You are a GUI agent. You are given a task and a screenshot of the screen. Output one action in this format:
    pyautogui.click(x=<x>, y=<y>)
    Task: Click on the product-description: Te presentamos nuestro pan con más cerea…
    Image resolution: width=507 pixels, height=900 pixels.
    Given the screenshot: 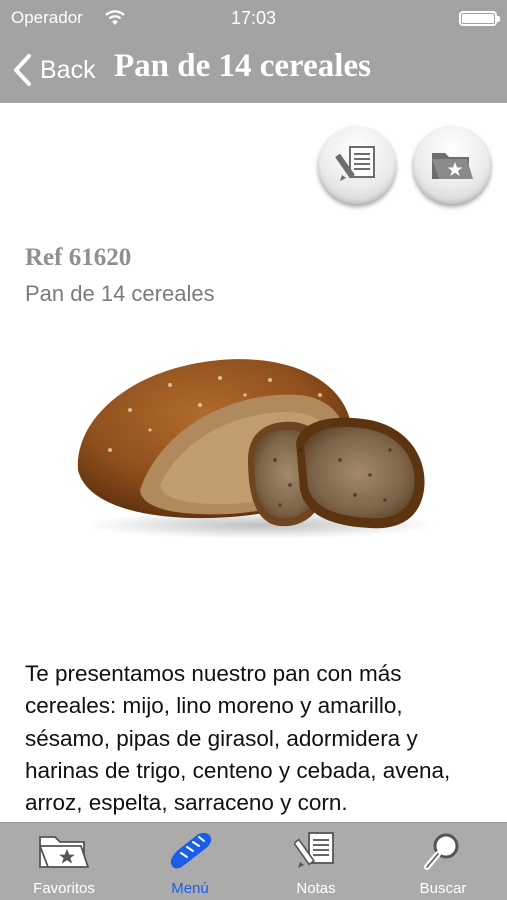 What is the action you would take?
    pyautogui.click(x=238, y=738)
    